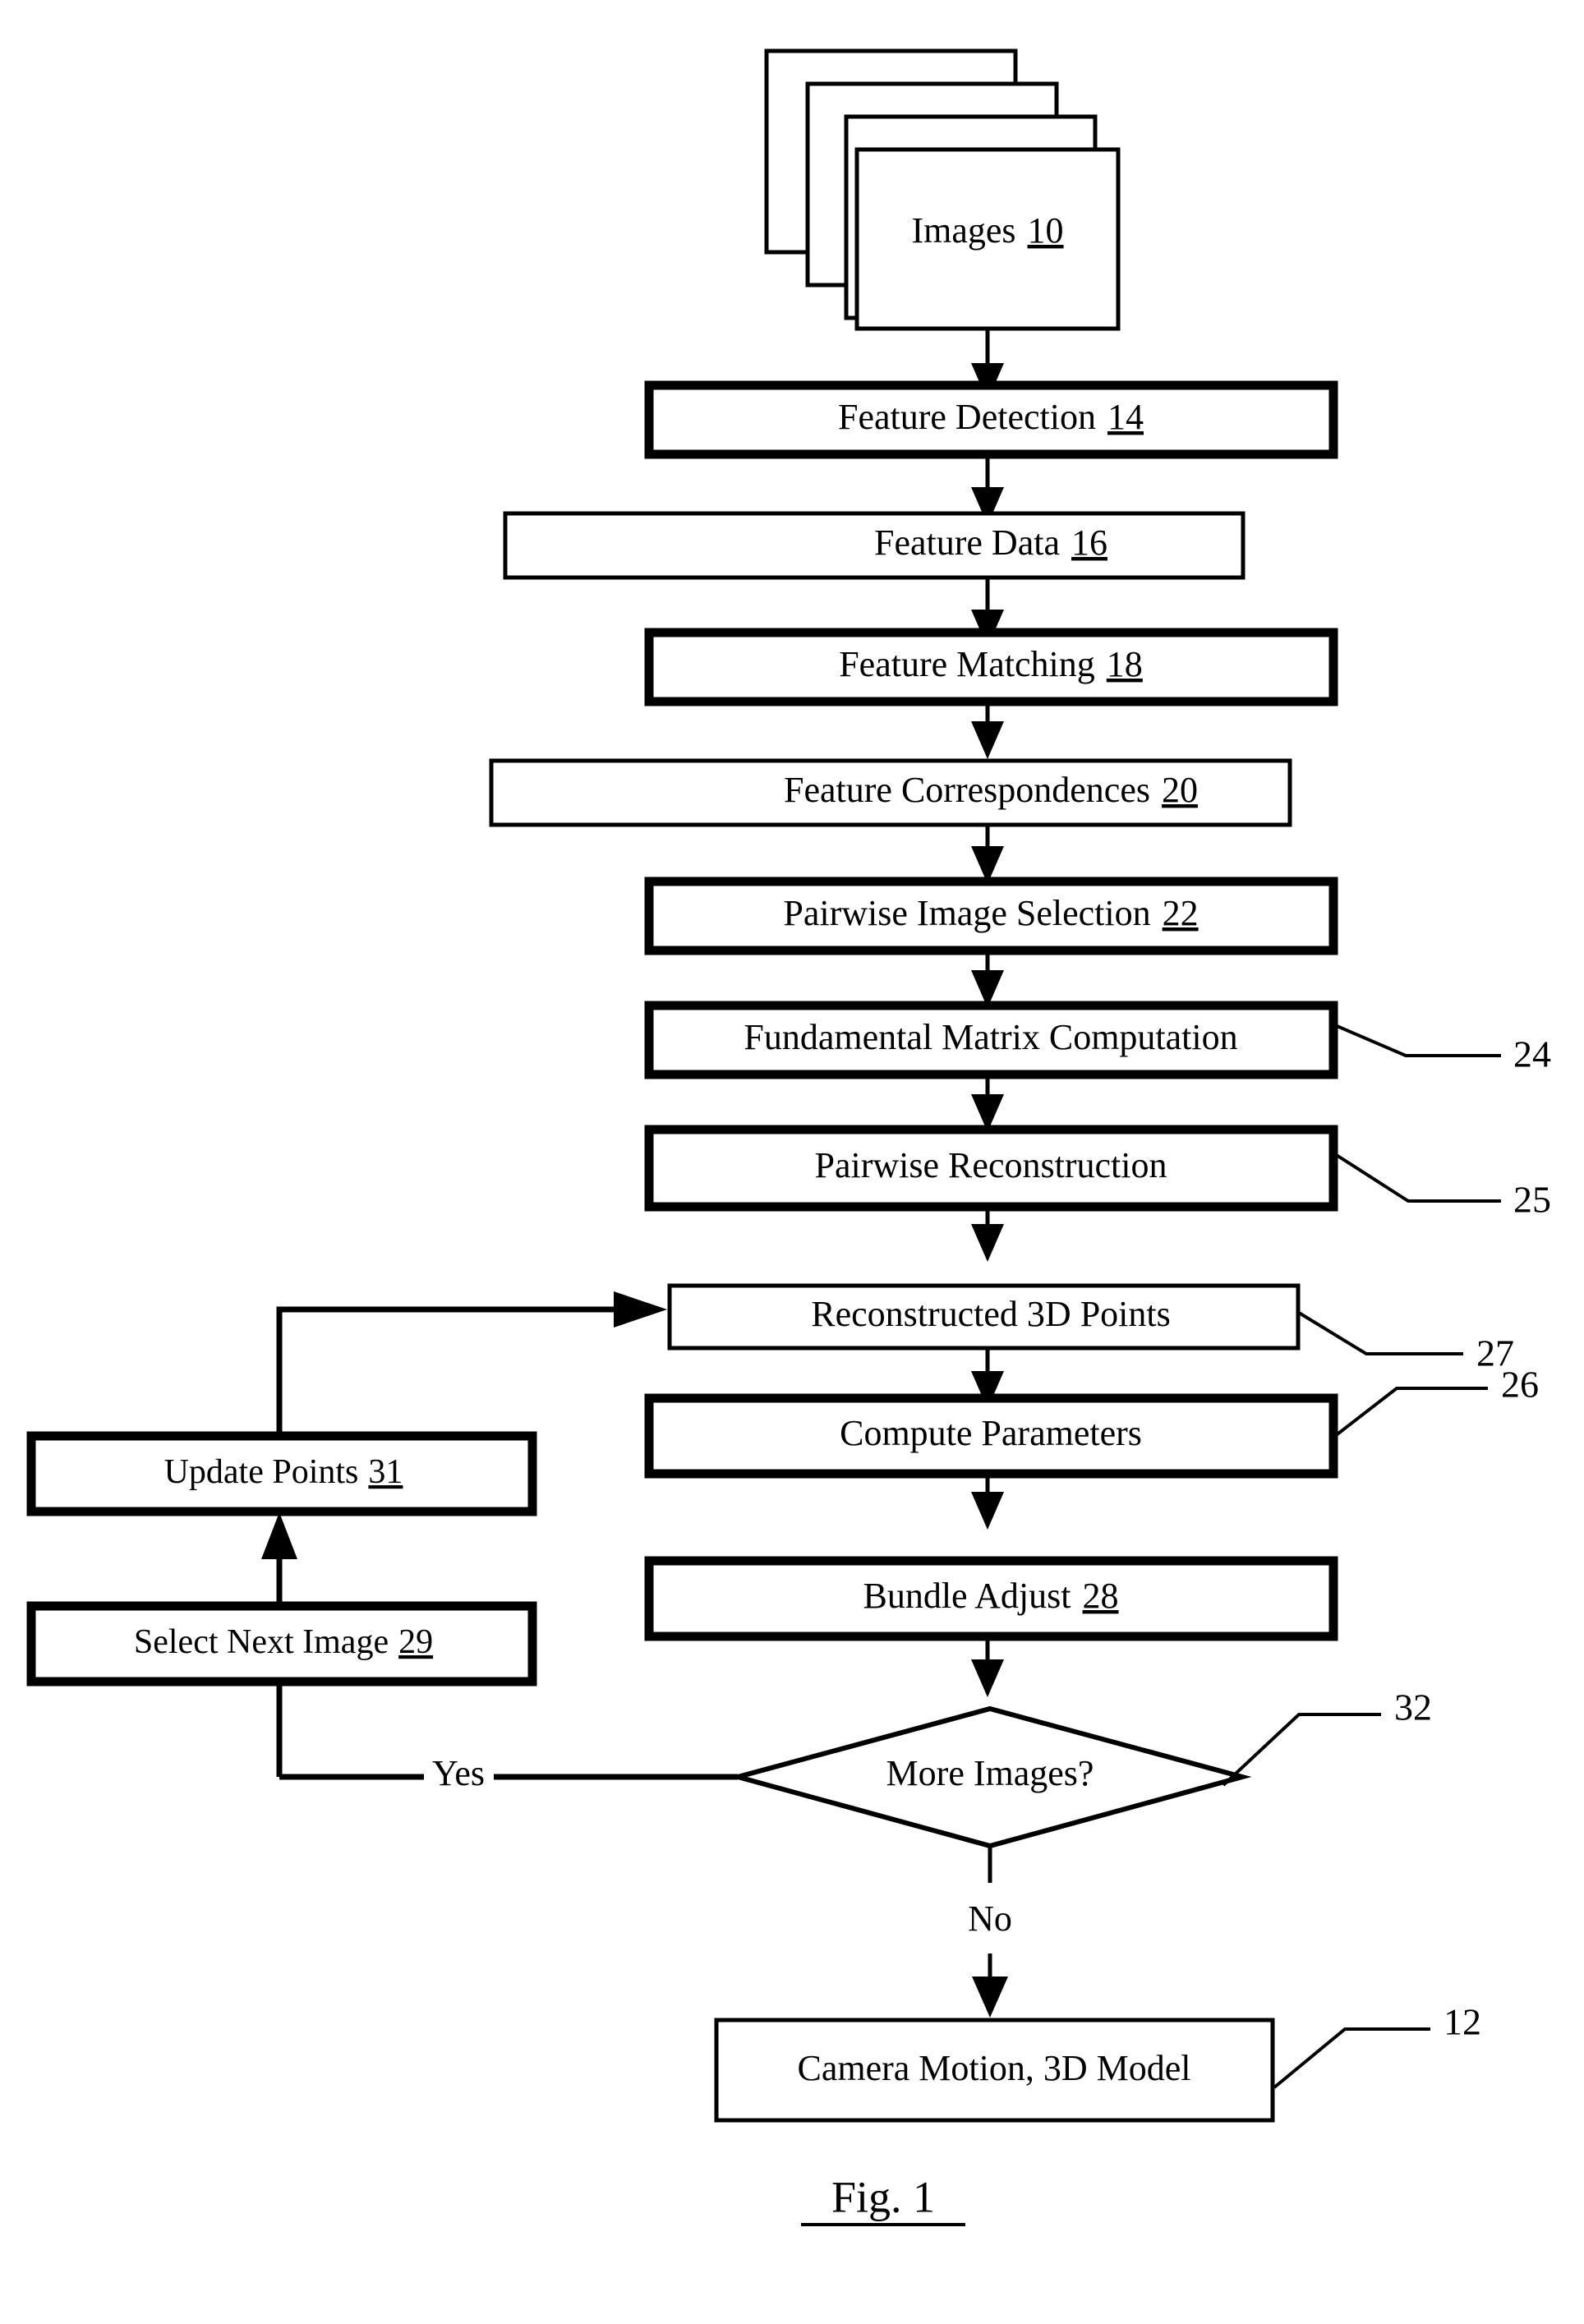 The image size is (1584, 2324). What do you see at coordinates (987, 1234) in the screenshot?
I see `arrow-pairwise-reconstruction-to-3d-points` at bounding box center [987, 1234].